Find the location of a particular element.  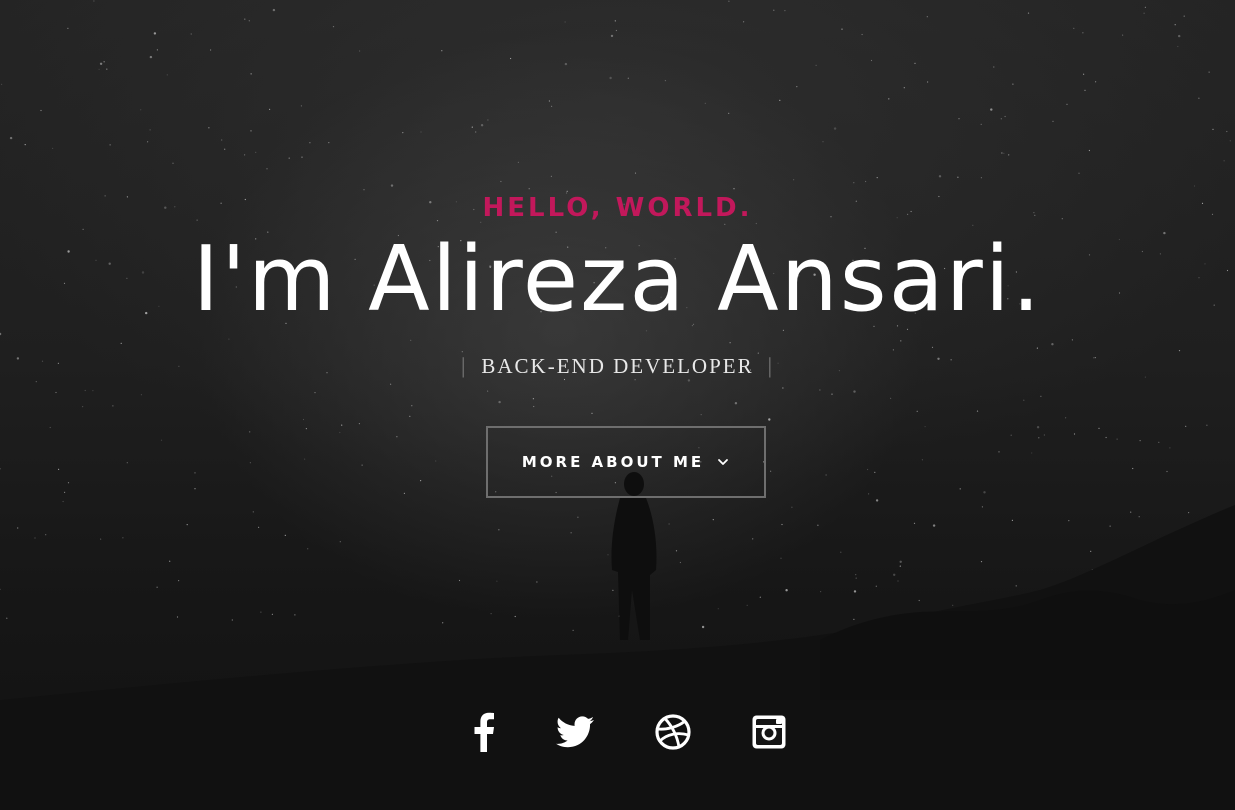

facebook-link is located at coordinates (484, 734).